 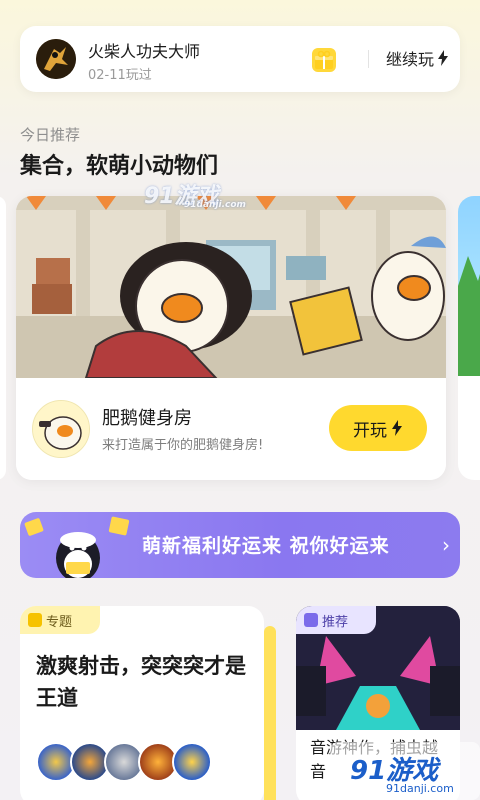 What do you see at coordinates (311, 620) in the screenshot?
I see `recommend-tag-icon` at bounding box center [311, 620].